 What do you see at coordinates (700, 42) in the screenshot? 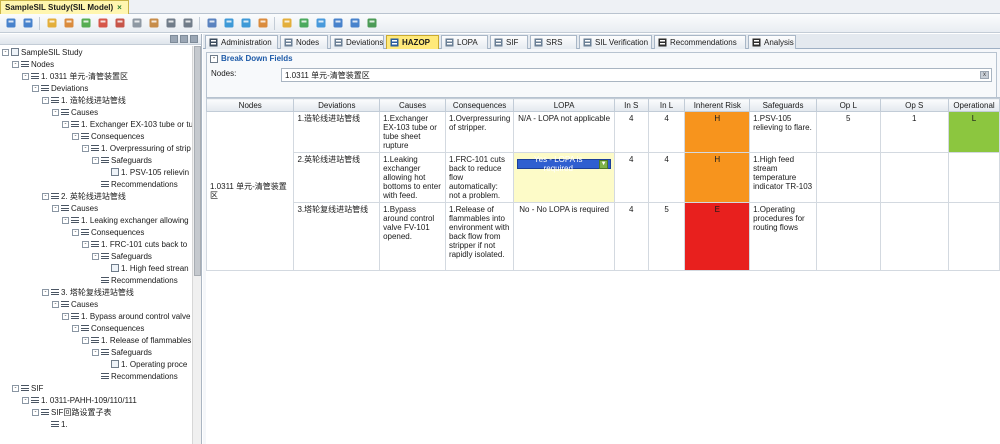
I see `tab-recommendations: Recommendations` at bounding box center [700, 42].